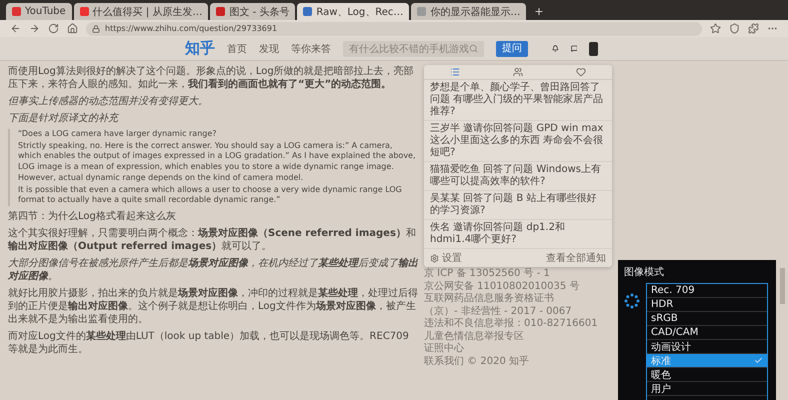 This screenshot has height=400, width=788. I want to click on scrollbar-thumb, so click(782, 286).